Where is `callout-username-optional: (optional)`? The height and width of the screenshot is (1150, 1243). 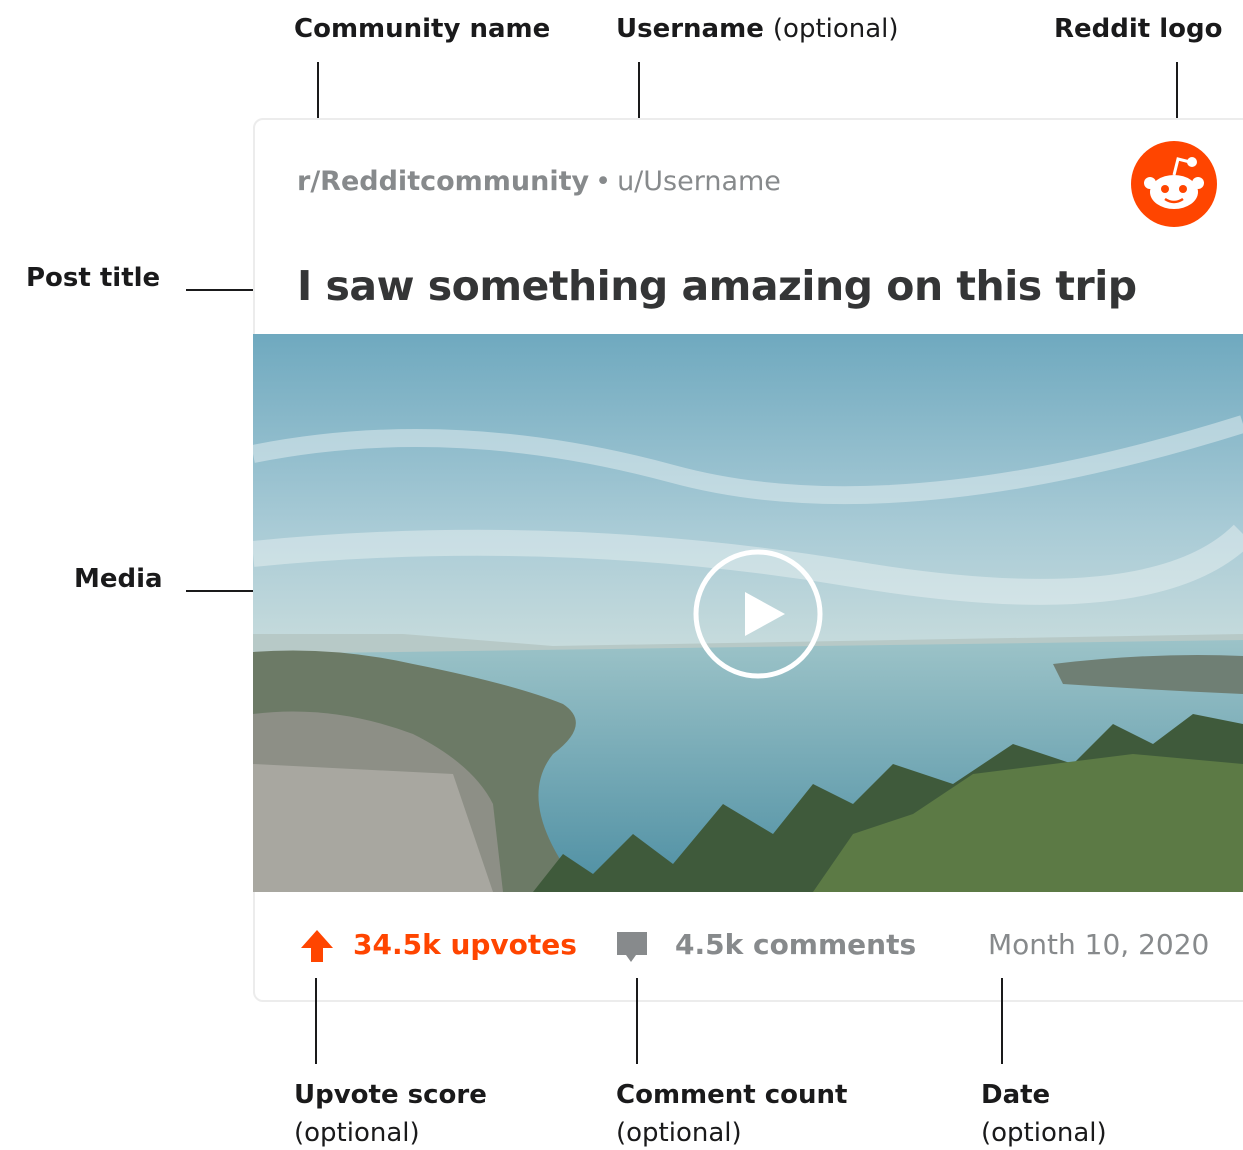 callout-username-optional: (optional) is located at coordinates (835, 29).